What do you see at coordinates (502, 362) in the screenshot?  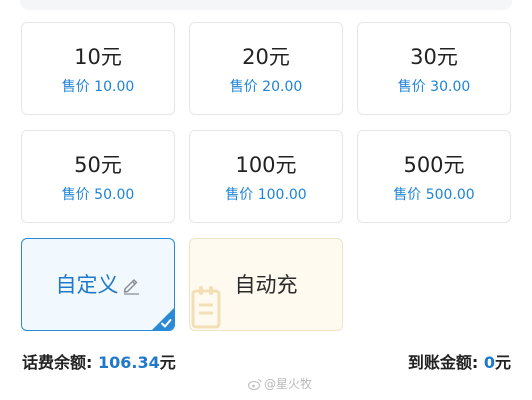 I see `credited-unit: 元` at bounding box center [502, 362].